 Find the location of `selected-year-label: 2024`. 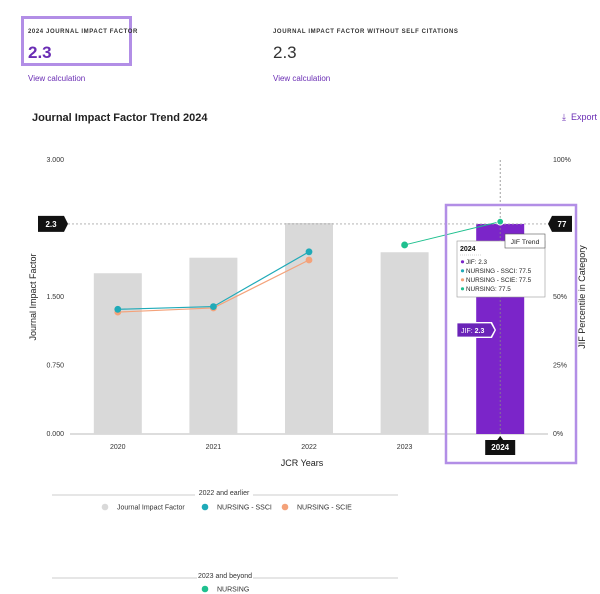

selected-year-label: 2024 is located at coordinates (500, 447).